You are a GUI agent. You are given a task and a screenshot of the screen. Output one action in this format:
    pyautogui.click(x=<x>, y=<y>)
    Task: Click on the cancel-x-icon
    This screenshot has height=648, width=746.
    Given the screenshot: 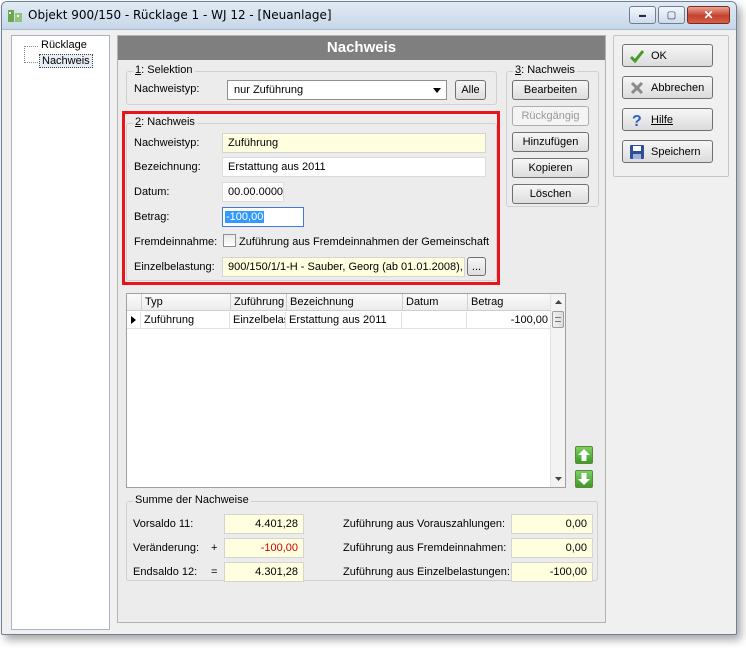 What is the action you would take?
    pyautogui.click(x=637, y=88)
    